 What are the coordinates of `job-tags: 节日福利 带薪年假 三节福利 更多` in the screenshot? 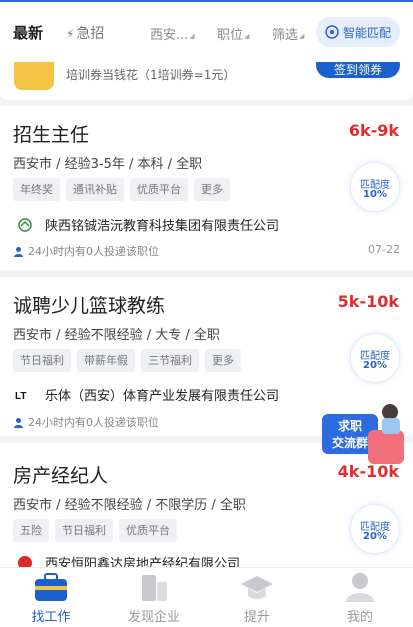 It's located at (127, 360).